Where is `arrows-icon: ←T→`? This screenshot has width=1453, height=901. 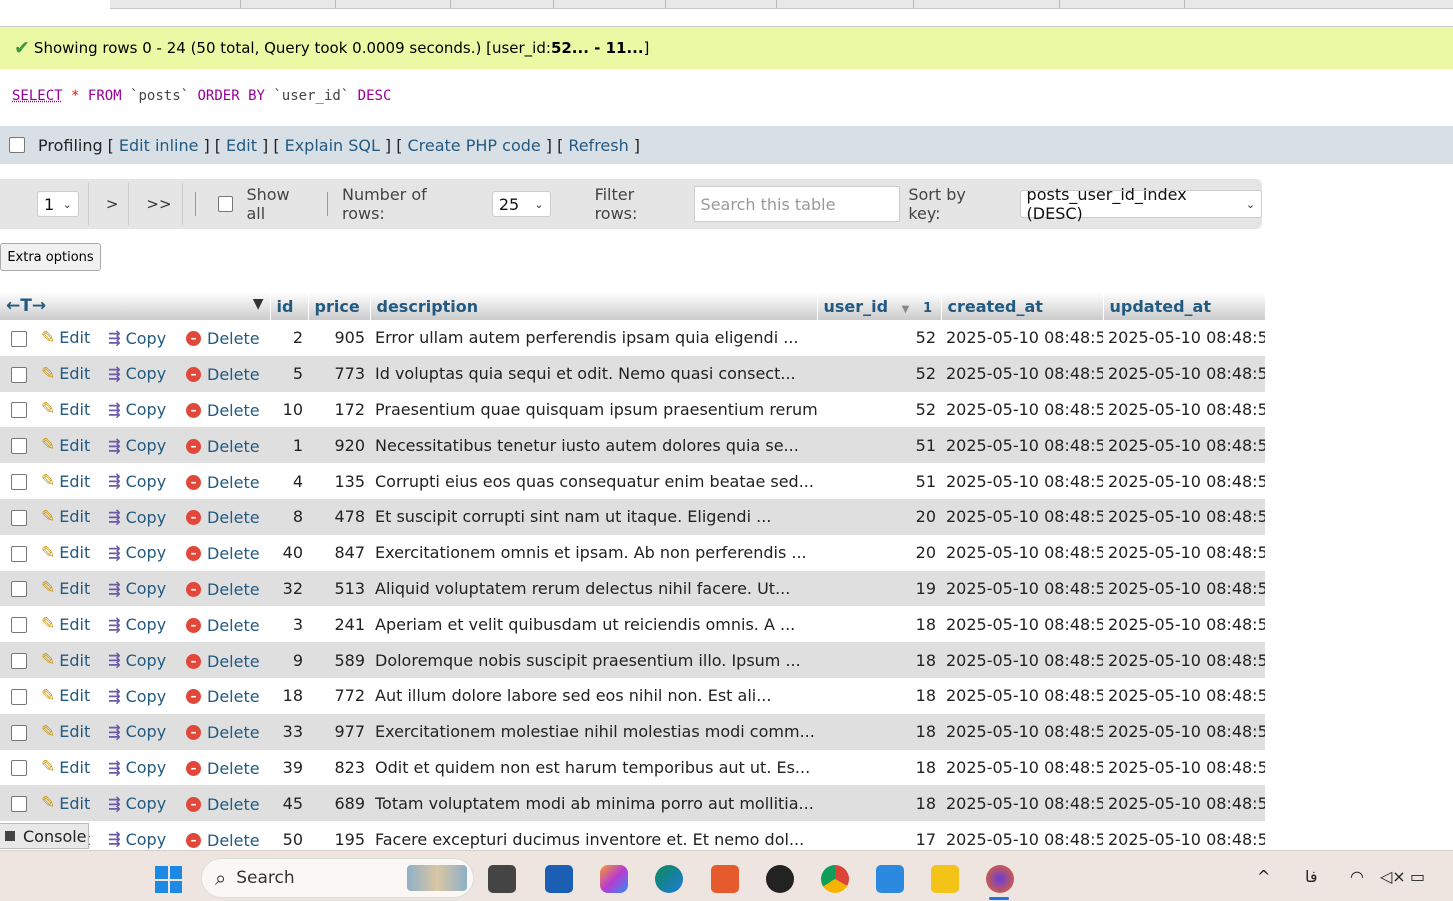 arrows-icon: ←T→ is located at coordinates (26, 306).